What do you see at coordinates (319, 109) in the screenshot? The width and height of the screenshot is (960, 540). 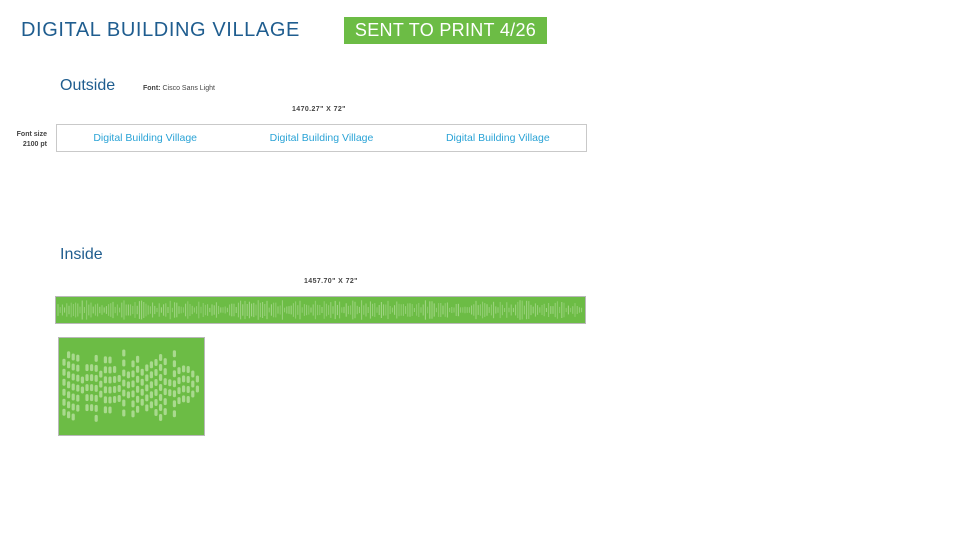 I see `outside-dimensions: 1470.27" X 72"` at bounding box center [319, 109].